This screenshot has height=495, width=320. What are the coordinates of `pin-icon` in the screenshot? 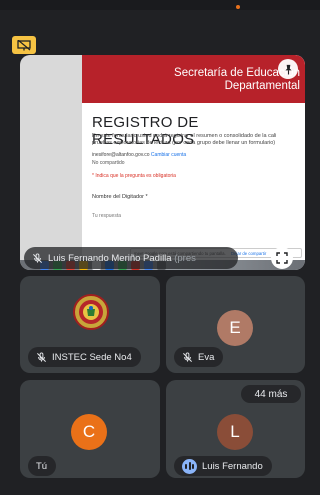 It's located at (288, 69).